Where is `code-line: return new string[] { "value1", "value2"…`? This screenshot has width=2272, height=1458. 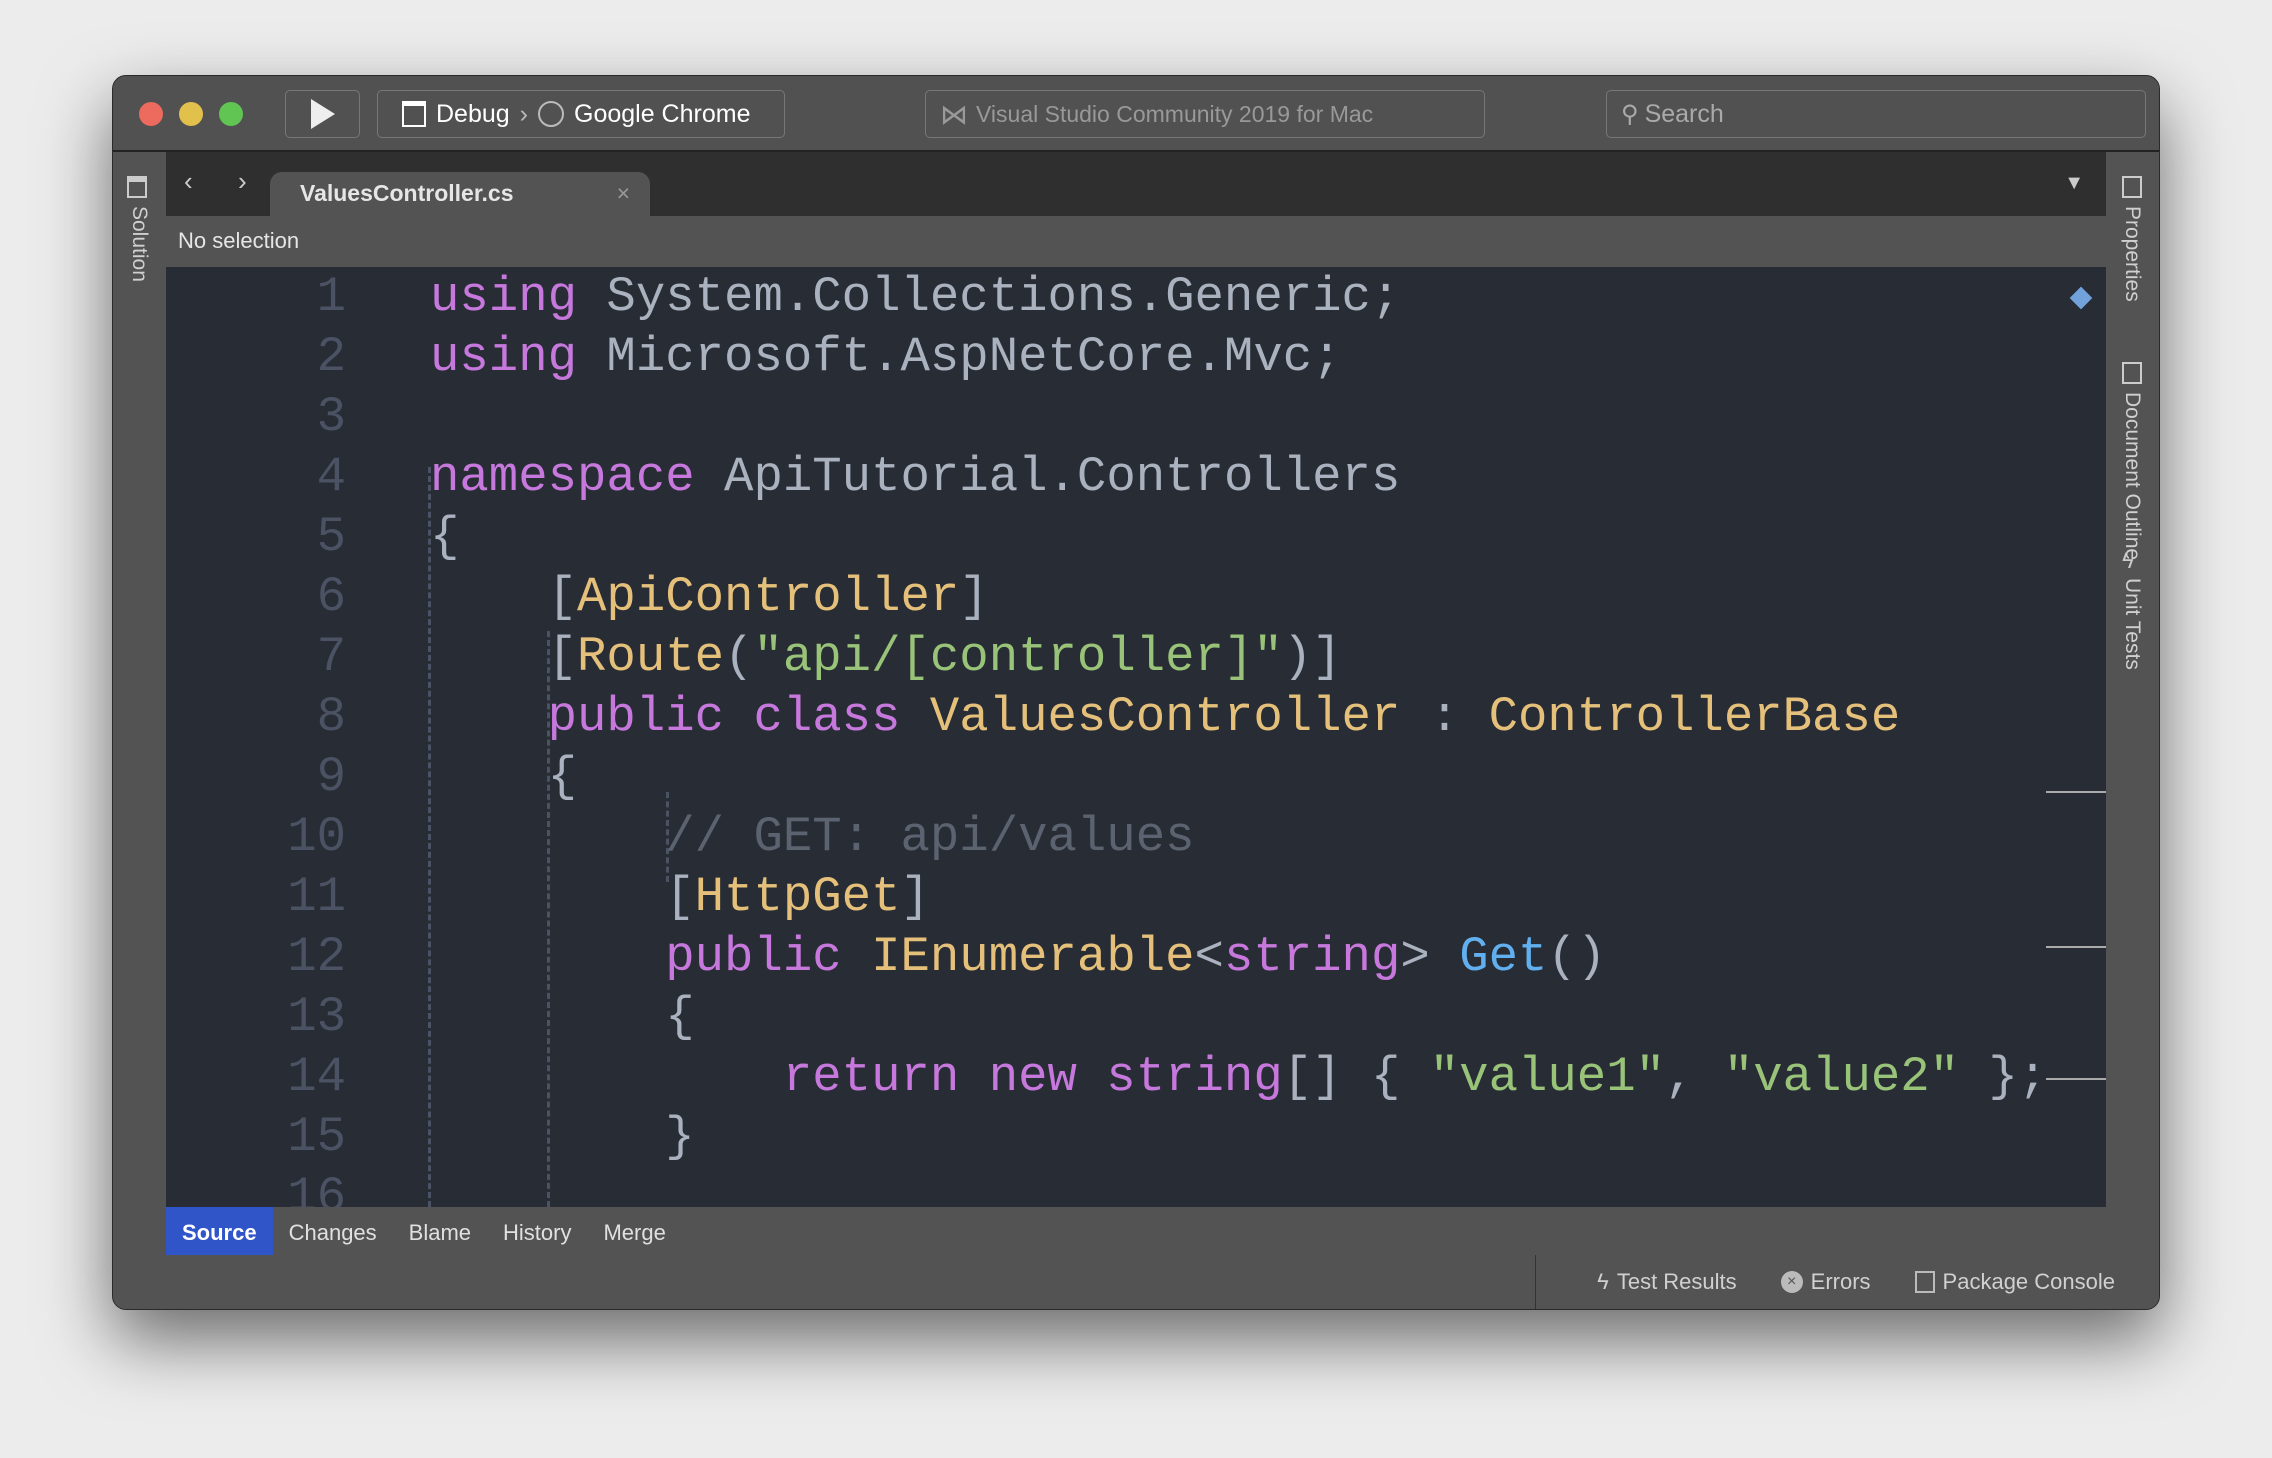
code-line: return new string[] { "value1", "value2"… is located at coordinates (1238, 1077).